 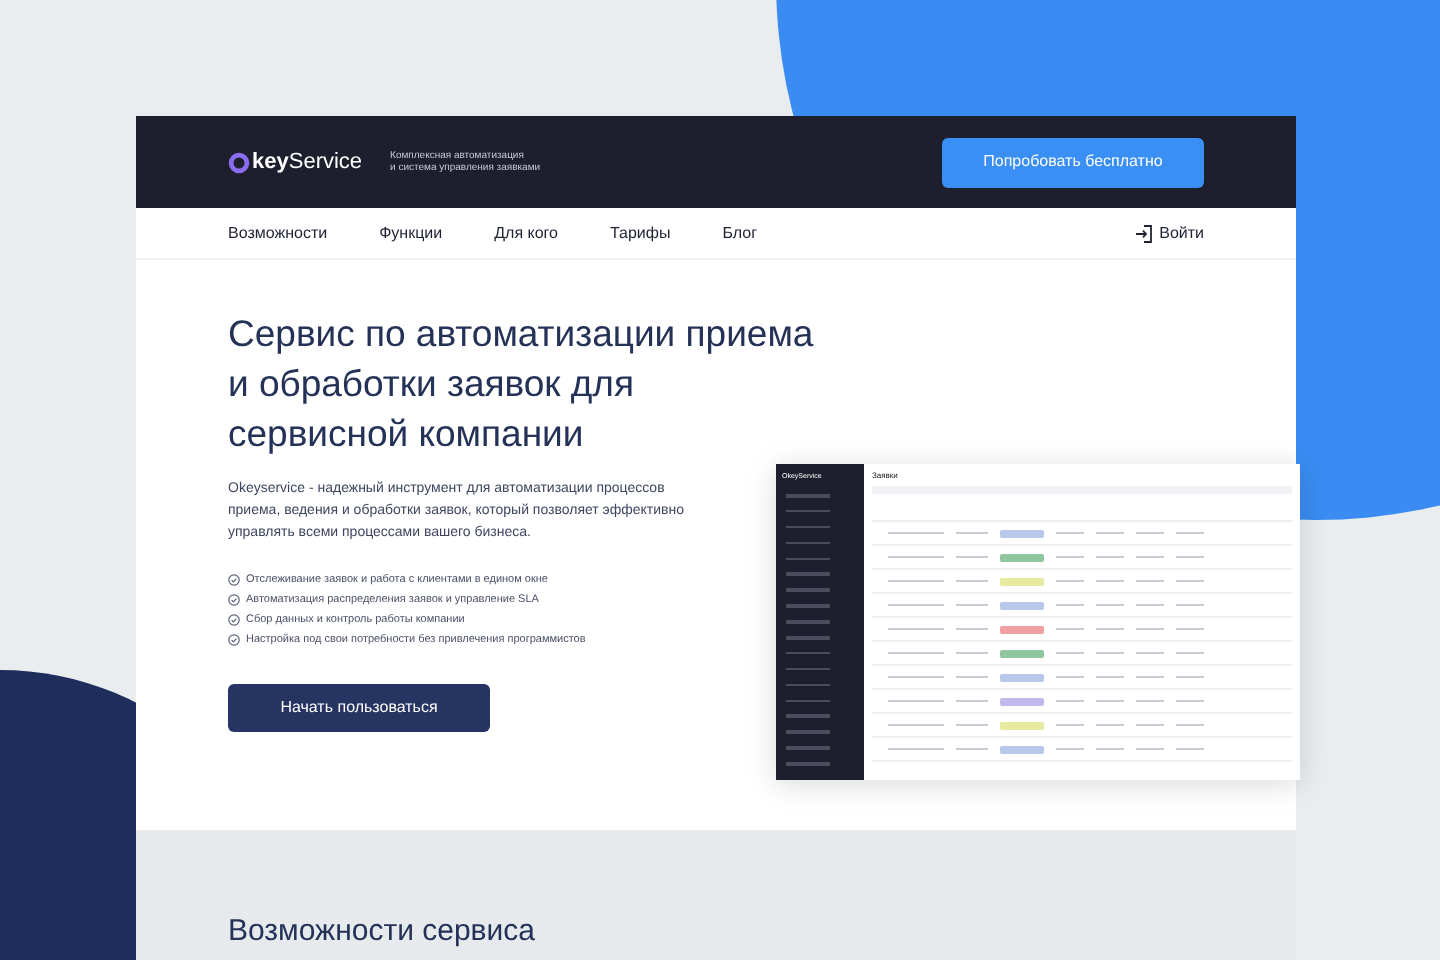 What do you see at coordinates (640, 233) in the screenshot?
I see `nav-link: Тарифы` at bounding box center [640, 233].